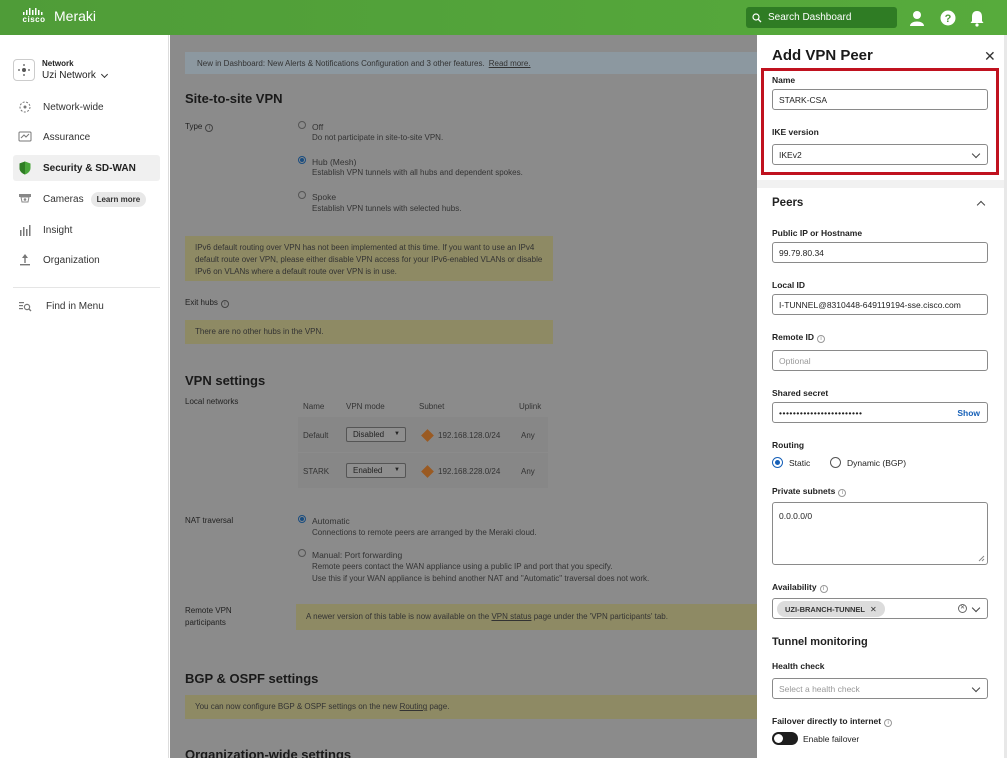  Describe the element at coordinates (777, 462) in the screenshot. I see `routing-static-radio` at that location.